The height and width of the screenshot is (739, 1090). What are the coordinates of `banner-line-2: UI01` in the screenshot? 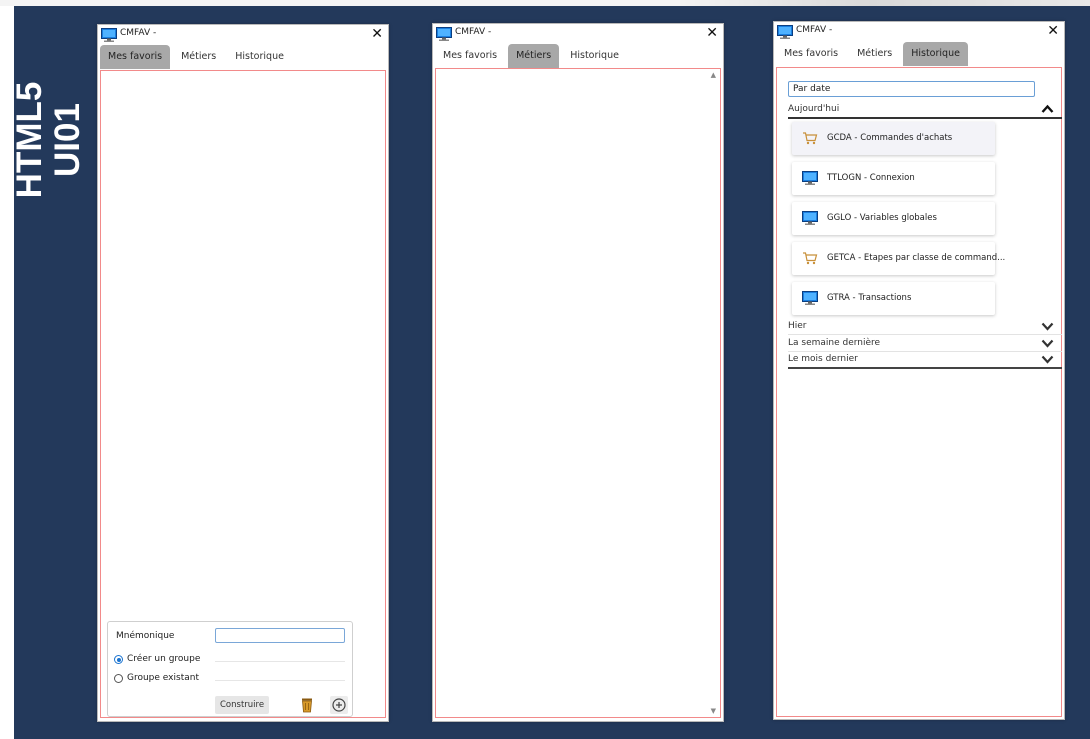 It's located at (67, 140).